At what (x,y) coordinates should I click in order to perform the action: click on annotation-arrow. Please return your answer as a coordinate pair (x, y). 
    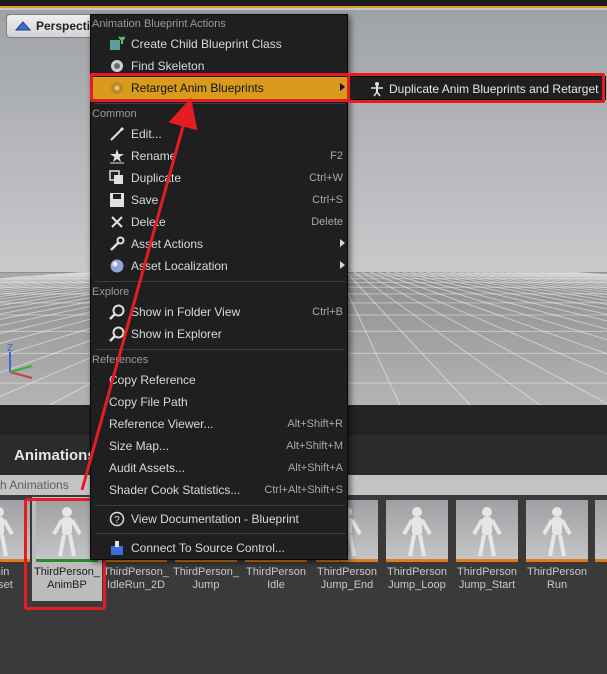
    Looking at the image, I should click on (139, 294).